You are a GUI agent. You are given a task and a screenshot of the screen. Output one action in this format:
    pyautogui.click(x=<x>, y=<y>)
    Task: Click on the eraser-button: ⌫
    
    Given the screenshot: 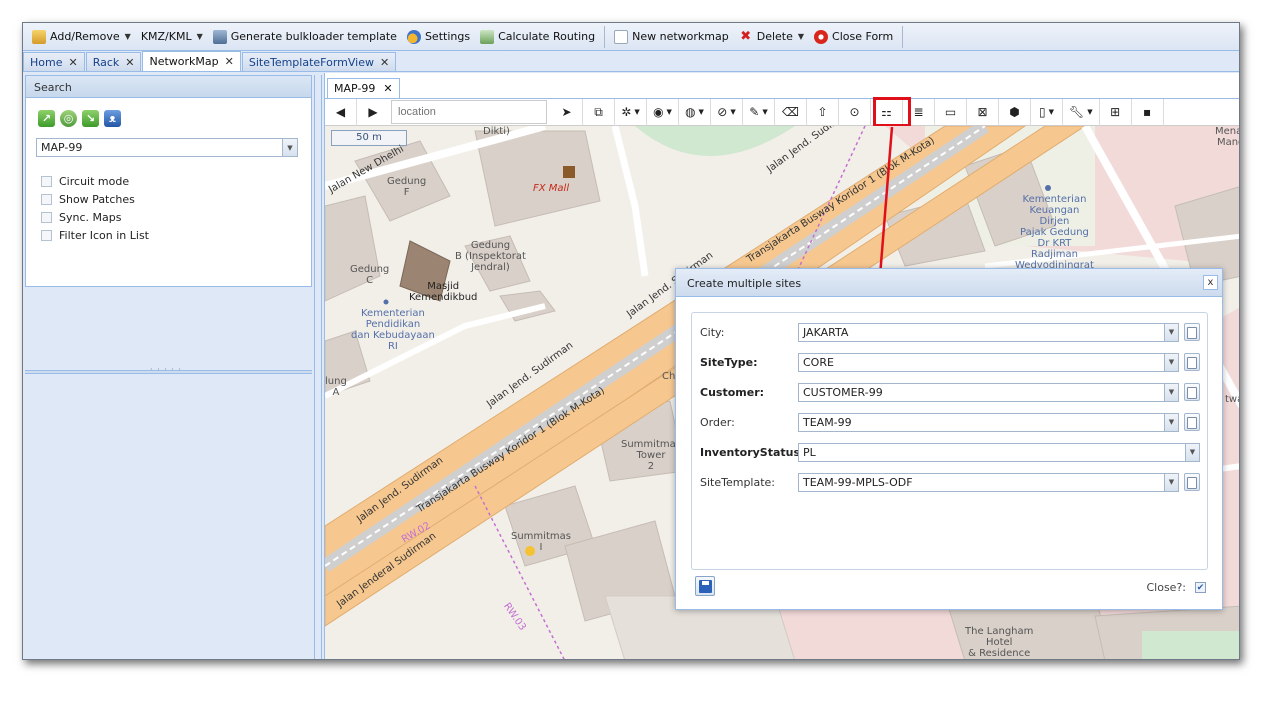 What is the action you would take?
    pyautogui.click(x=791, y=112)
    